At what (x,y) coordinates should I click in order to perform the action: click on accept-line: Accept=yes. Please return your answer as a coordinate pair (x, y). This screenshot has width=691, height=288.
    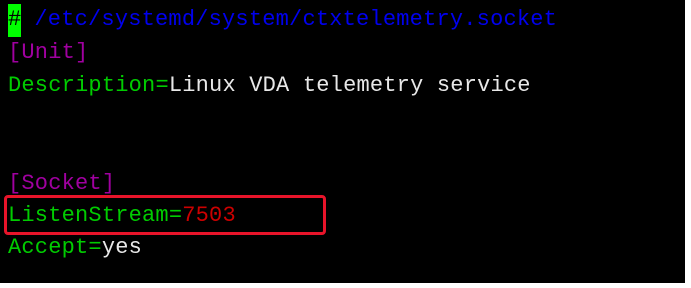
    Looking at the image, I should click on (75, 248).